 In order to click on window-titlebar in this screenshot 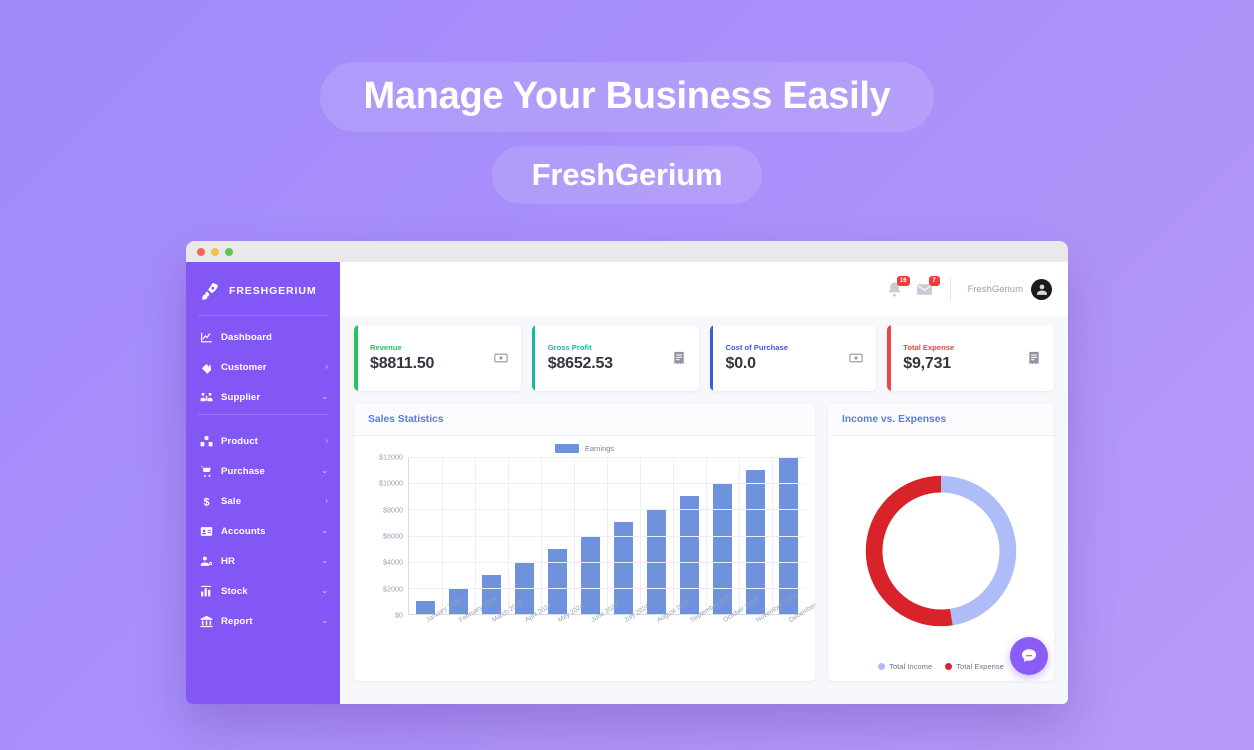, I will do `click(627, 251)`.